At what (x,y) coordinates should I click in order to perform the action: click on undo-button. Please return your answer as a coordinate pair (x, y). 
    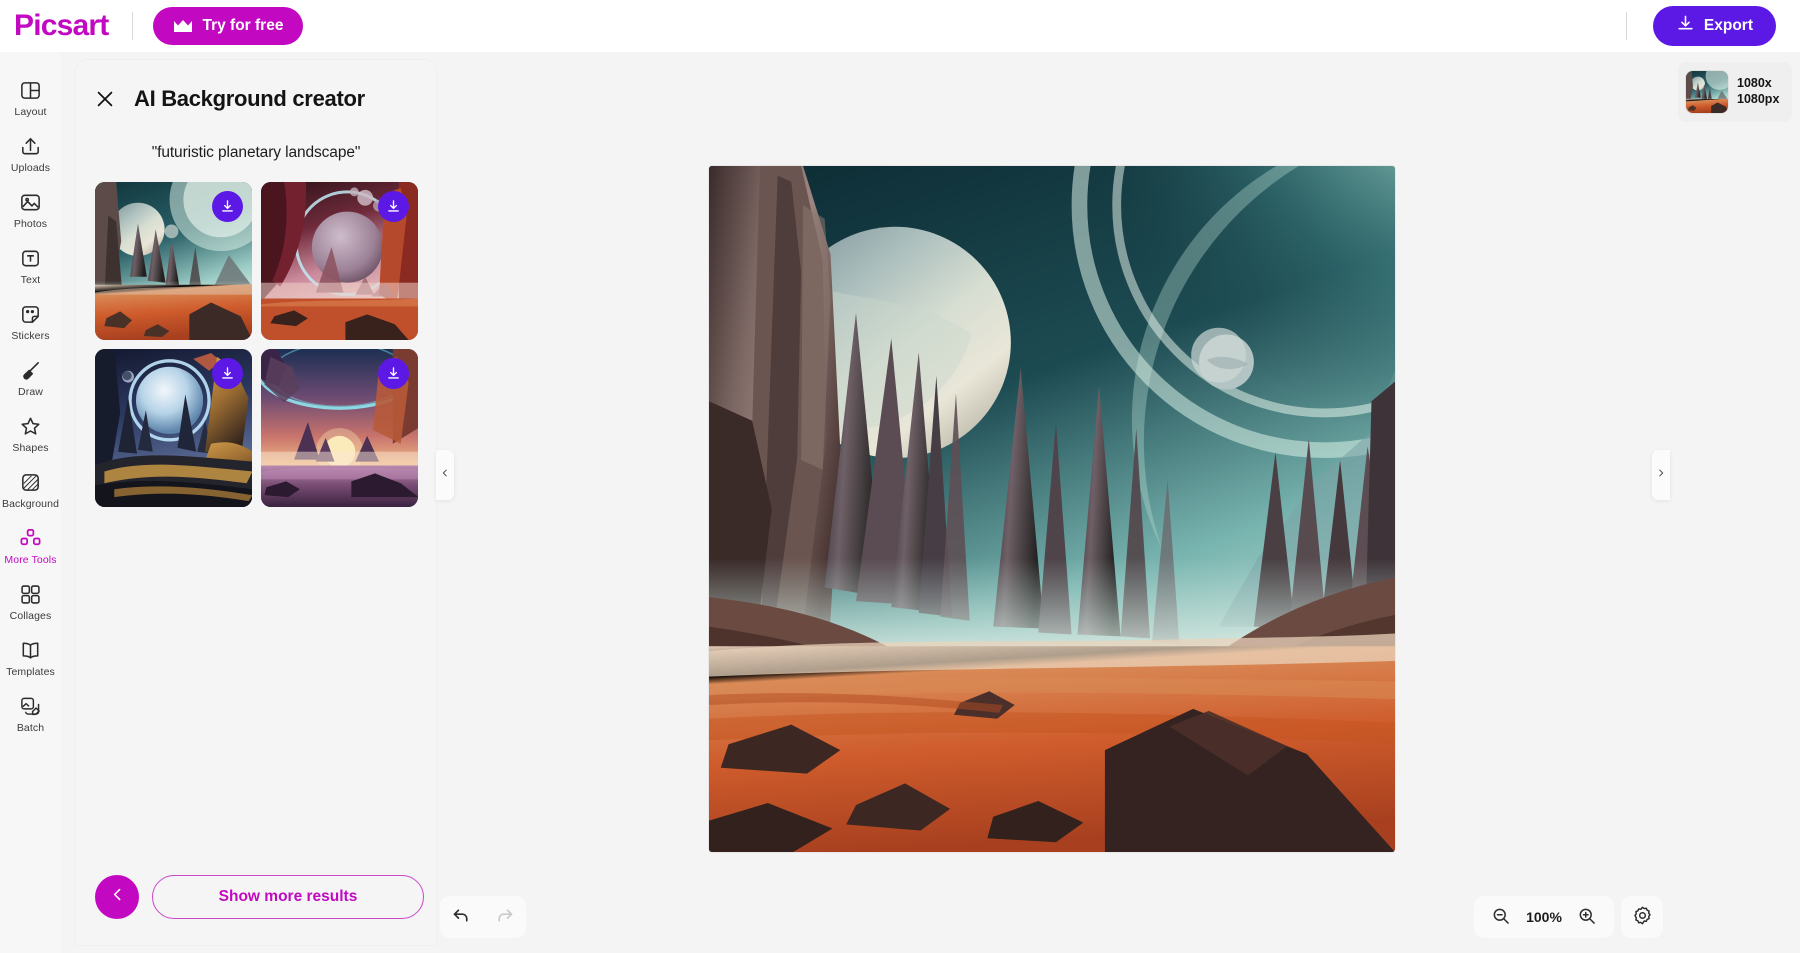
    Looking at the image, I should click on (462, 917).